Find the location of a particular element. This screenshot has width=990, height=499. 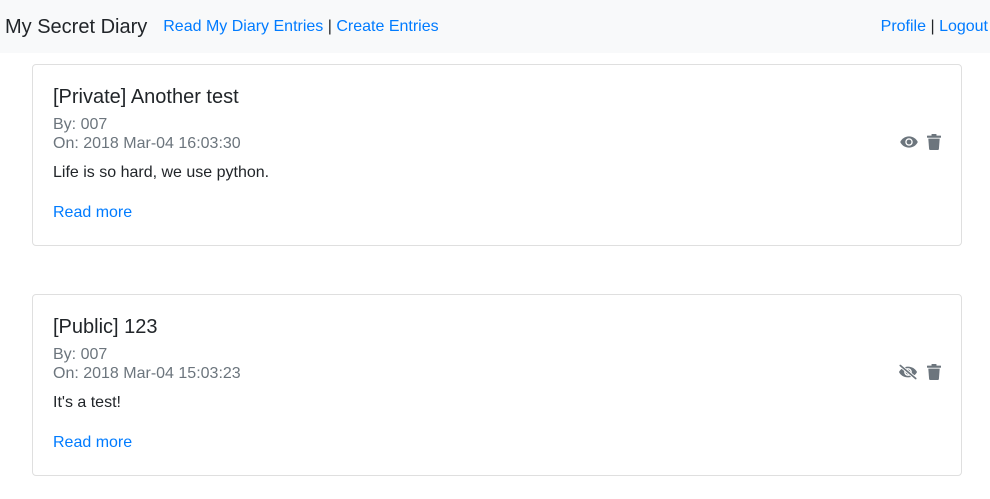

nav-user-links: Profile | Logout is located at coordinates (934, 27).